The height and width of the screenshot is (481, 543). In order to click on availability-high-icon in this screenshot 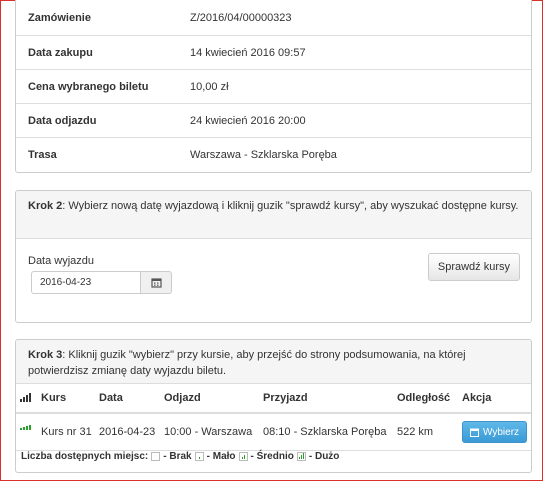, I will do `click(25, 425)`.